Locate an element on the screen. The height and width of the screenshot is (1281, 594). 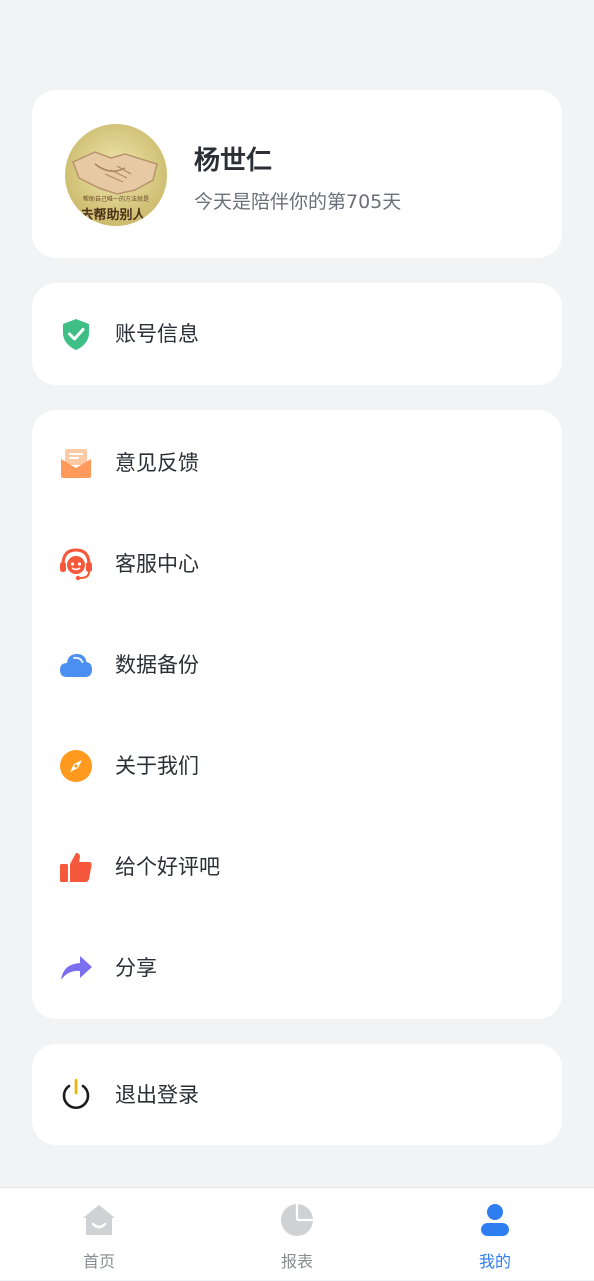
feedback-envelope-icon is located at coordinates (76, 463).